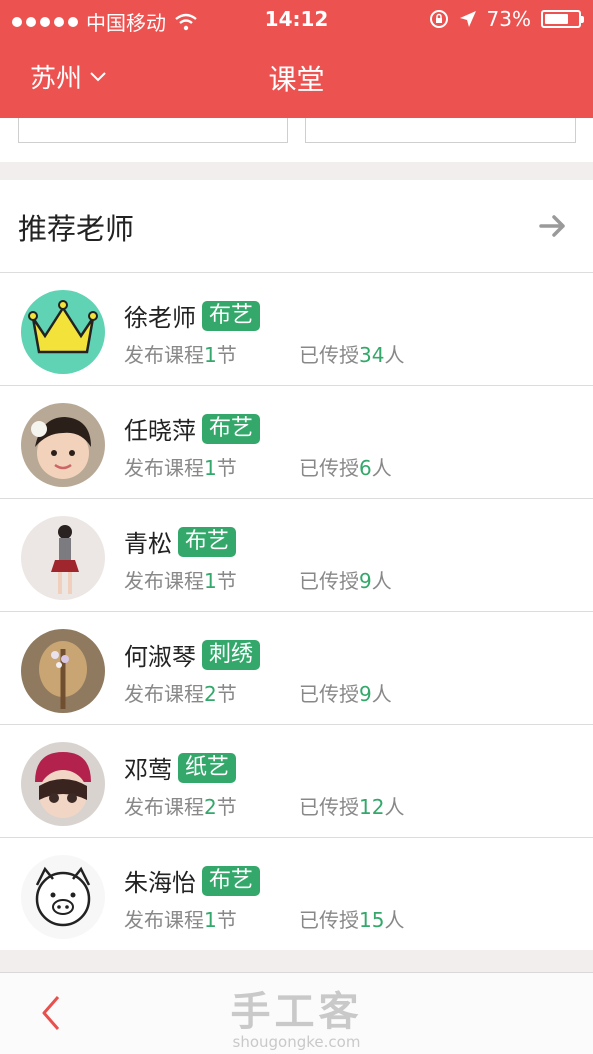 This screenshot has height=1054, width=593. What do you see at coordinates (296, 140) in the screenshot?
I see `previous-section-strip` at bounding box center [296, 140].